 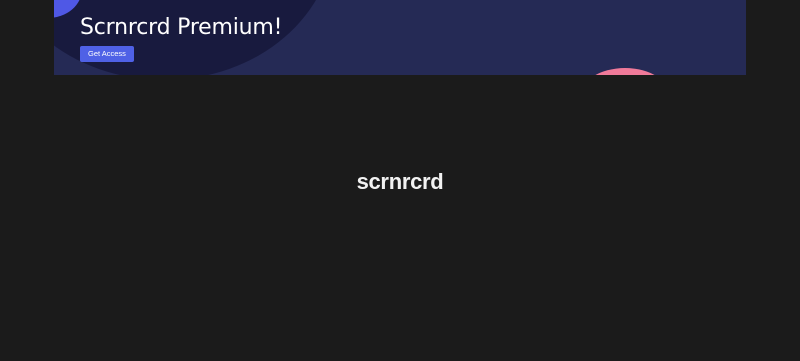 I want to click on site-logo: scrnrcrd, so click(x=400, y=181).